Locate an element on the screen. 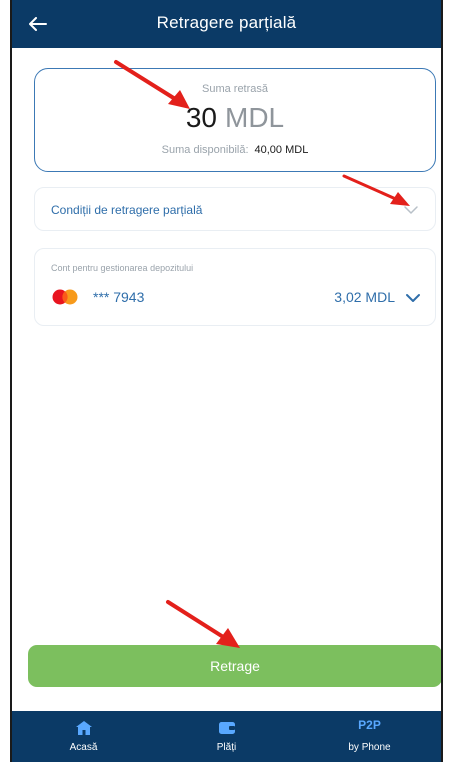 This screenshot has height=762, width=454. page-title: Retragere parțială is located at coordinates (226, 22).